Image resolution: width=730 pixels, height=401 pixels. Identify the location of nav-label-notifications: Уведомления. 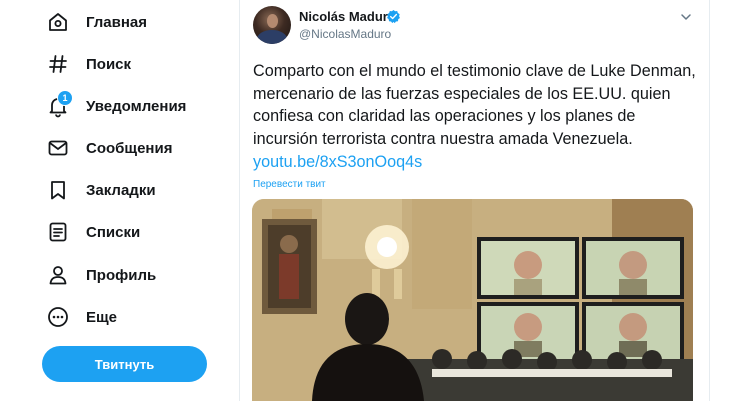
(136, 106).